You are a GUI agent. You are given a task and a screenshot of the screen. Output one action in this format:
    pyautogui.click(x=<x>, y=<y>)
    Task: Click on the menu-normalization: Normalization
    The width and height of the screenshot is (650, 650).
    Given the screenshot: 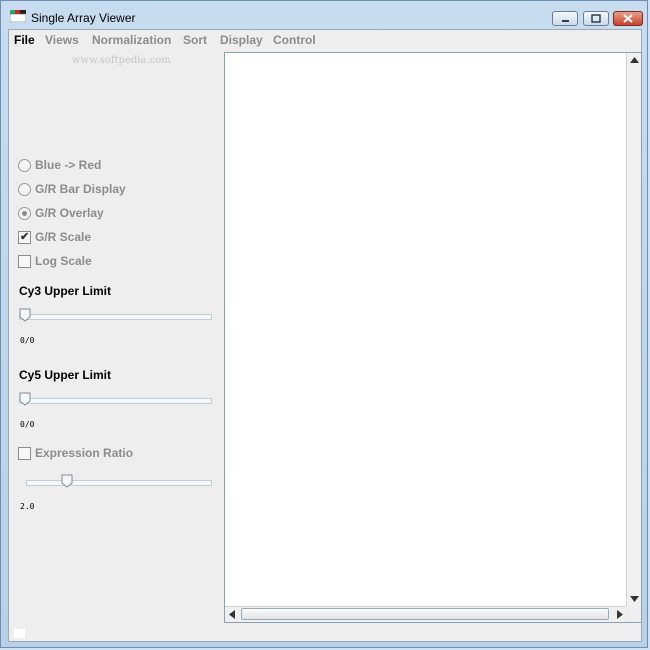 What is the action you would take?
    pyautogui.click(x=131, y=40)
    